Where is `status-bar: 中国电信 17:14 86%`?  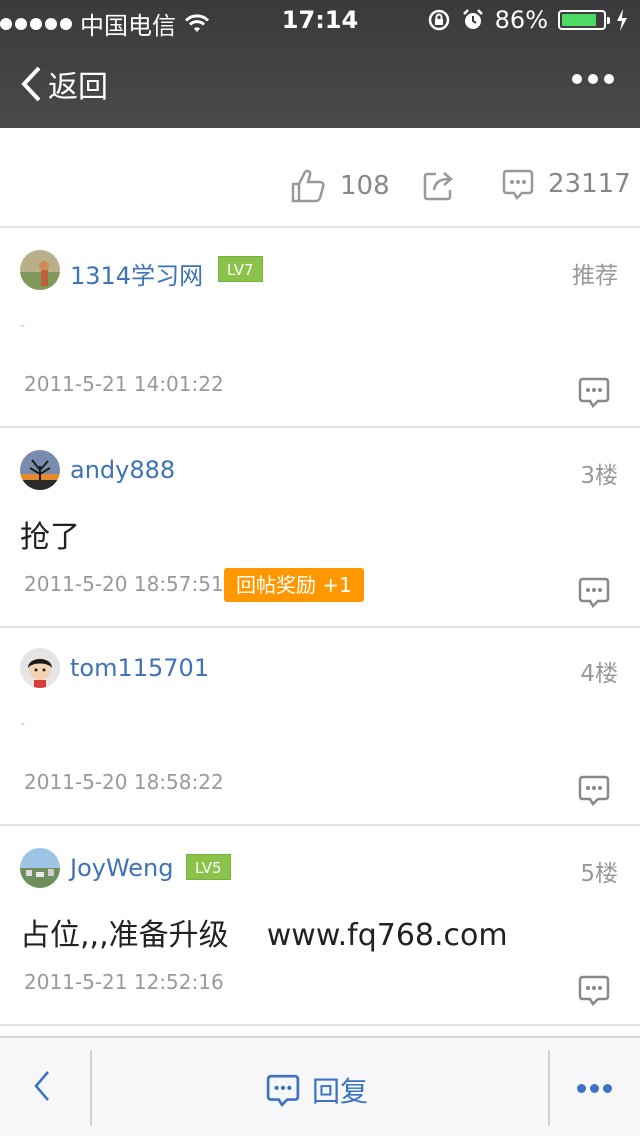
status-bar: 中国电信 17:14 86% is located at coordinates (320, 20).